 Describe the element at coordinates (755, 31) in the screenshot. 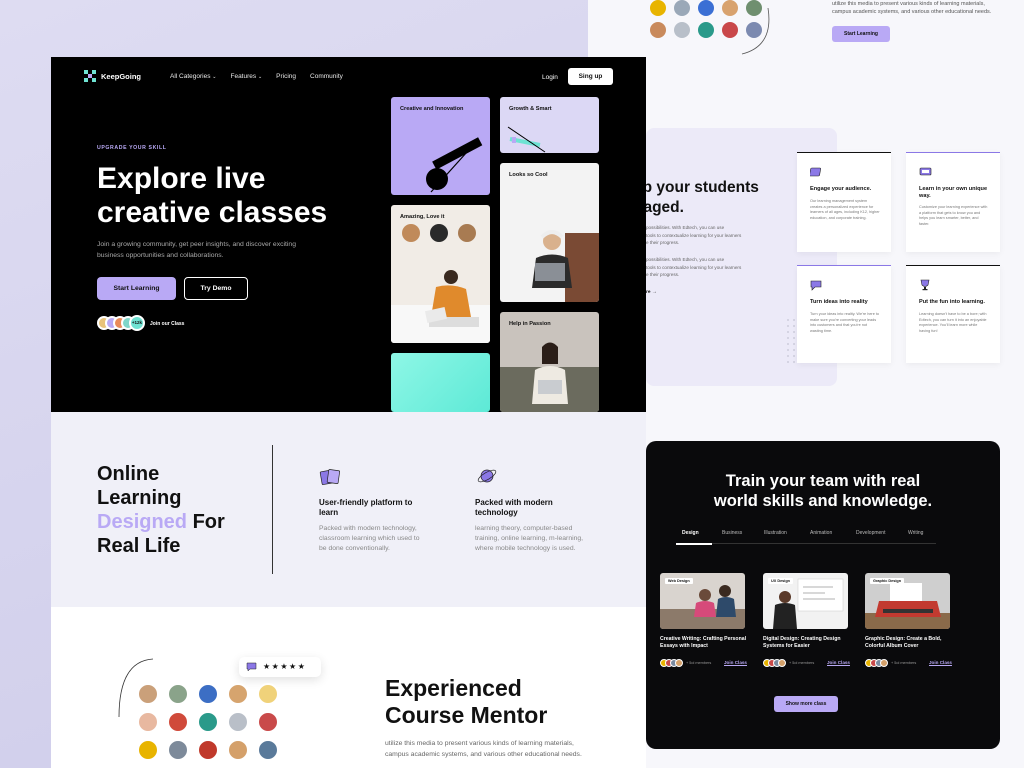

I see `decorative-arc` at that location.